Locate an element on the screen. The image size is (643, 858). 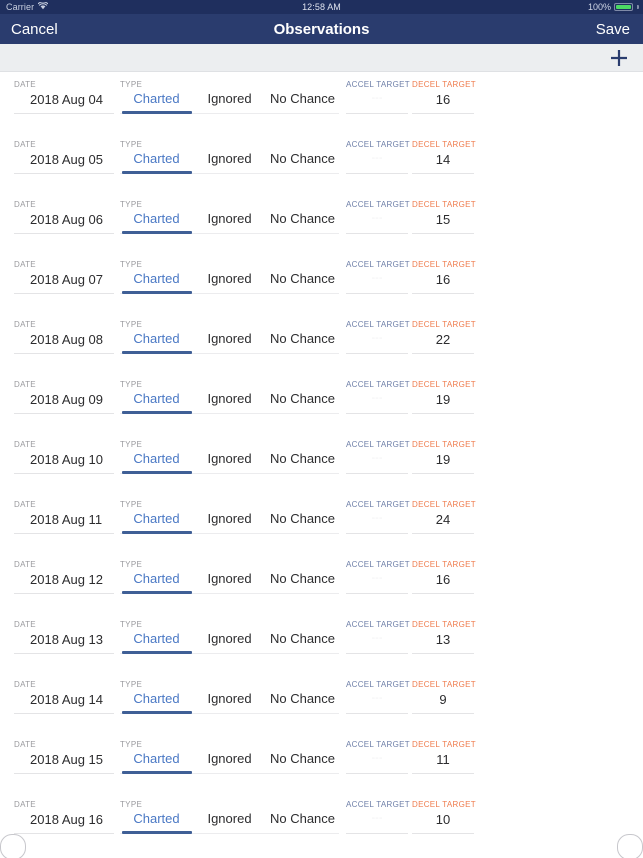
decel-target-value: 9 is located at coordinates (443, 699).